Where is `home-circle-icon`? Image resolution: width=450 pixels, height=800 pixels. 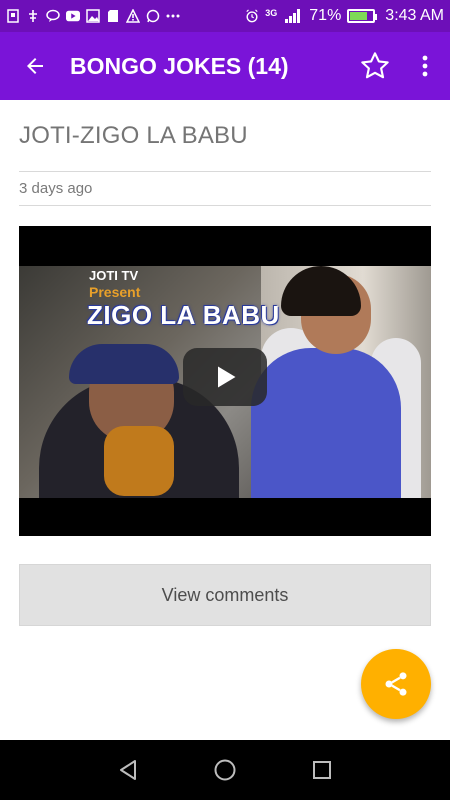 home-circle-icon is located at coordinates (225, 770).